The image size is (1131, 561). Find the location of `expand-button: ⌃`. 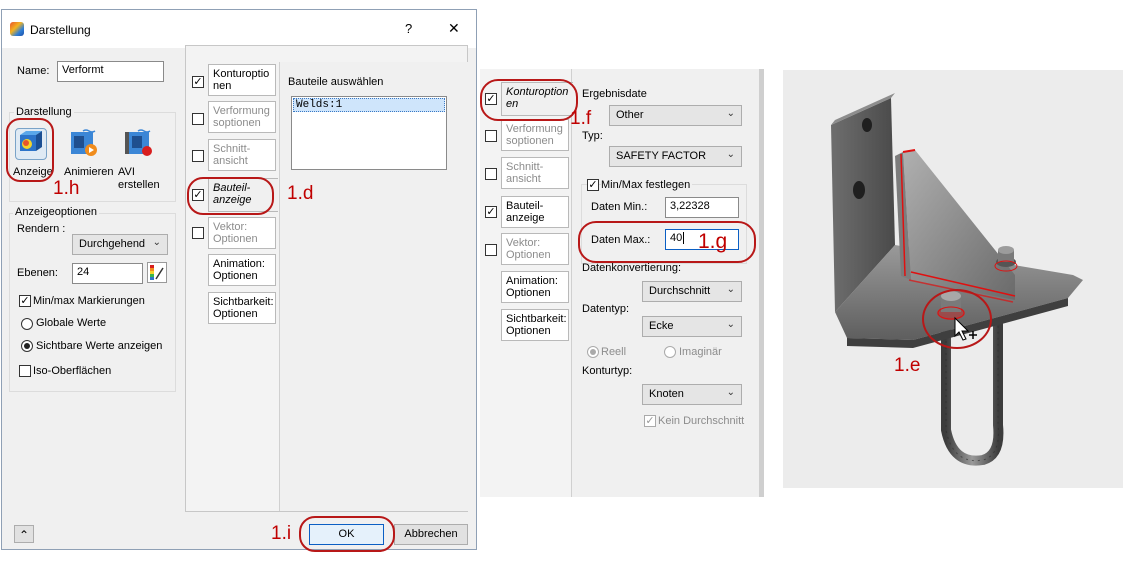

expand-button: ⌃ is located at coordinates (24, 534).